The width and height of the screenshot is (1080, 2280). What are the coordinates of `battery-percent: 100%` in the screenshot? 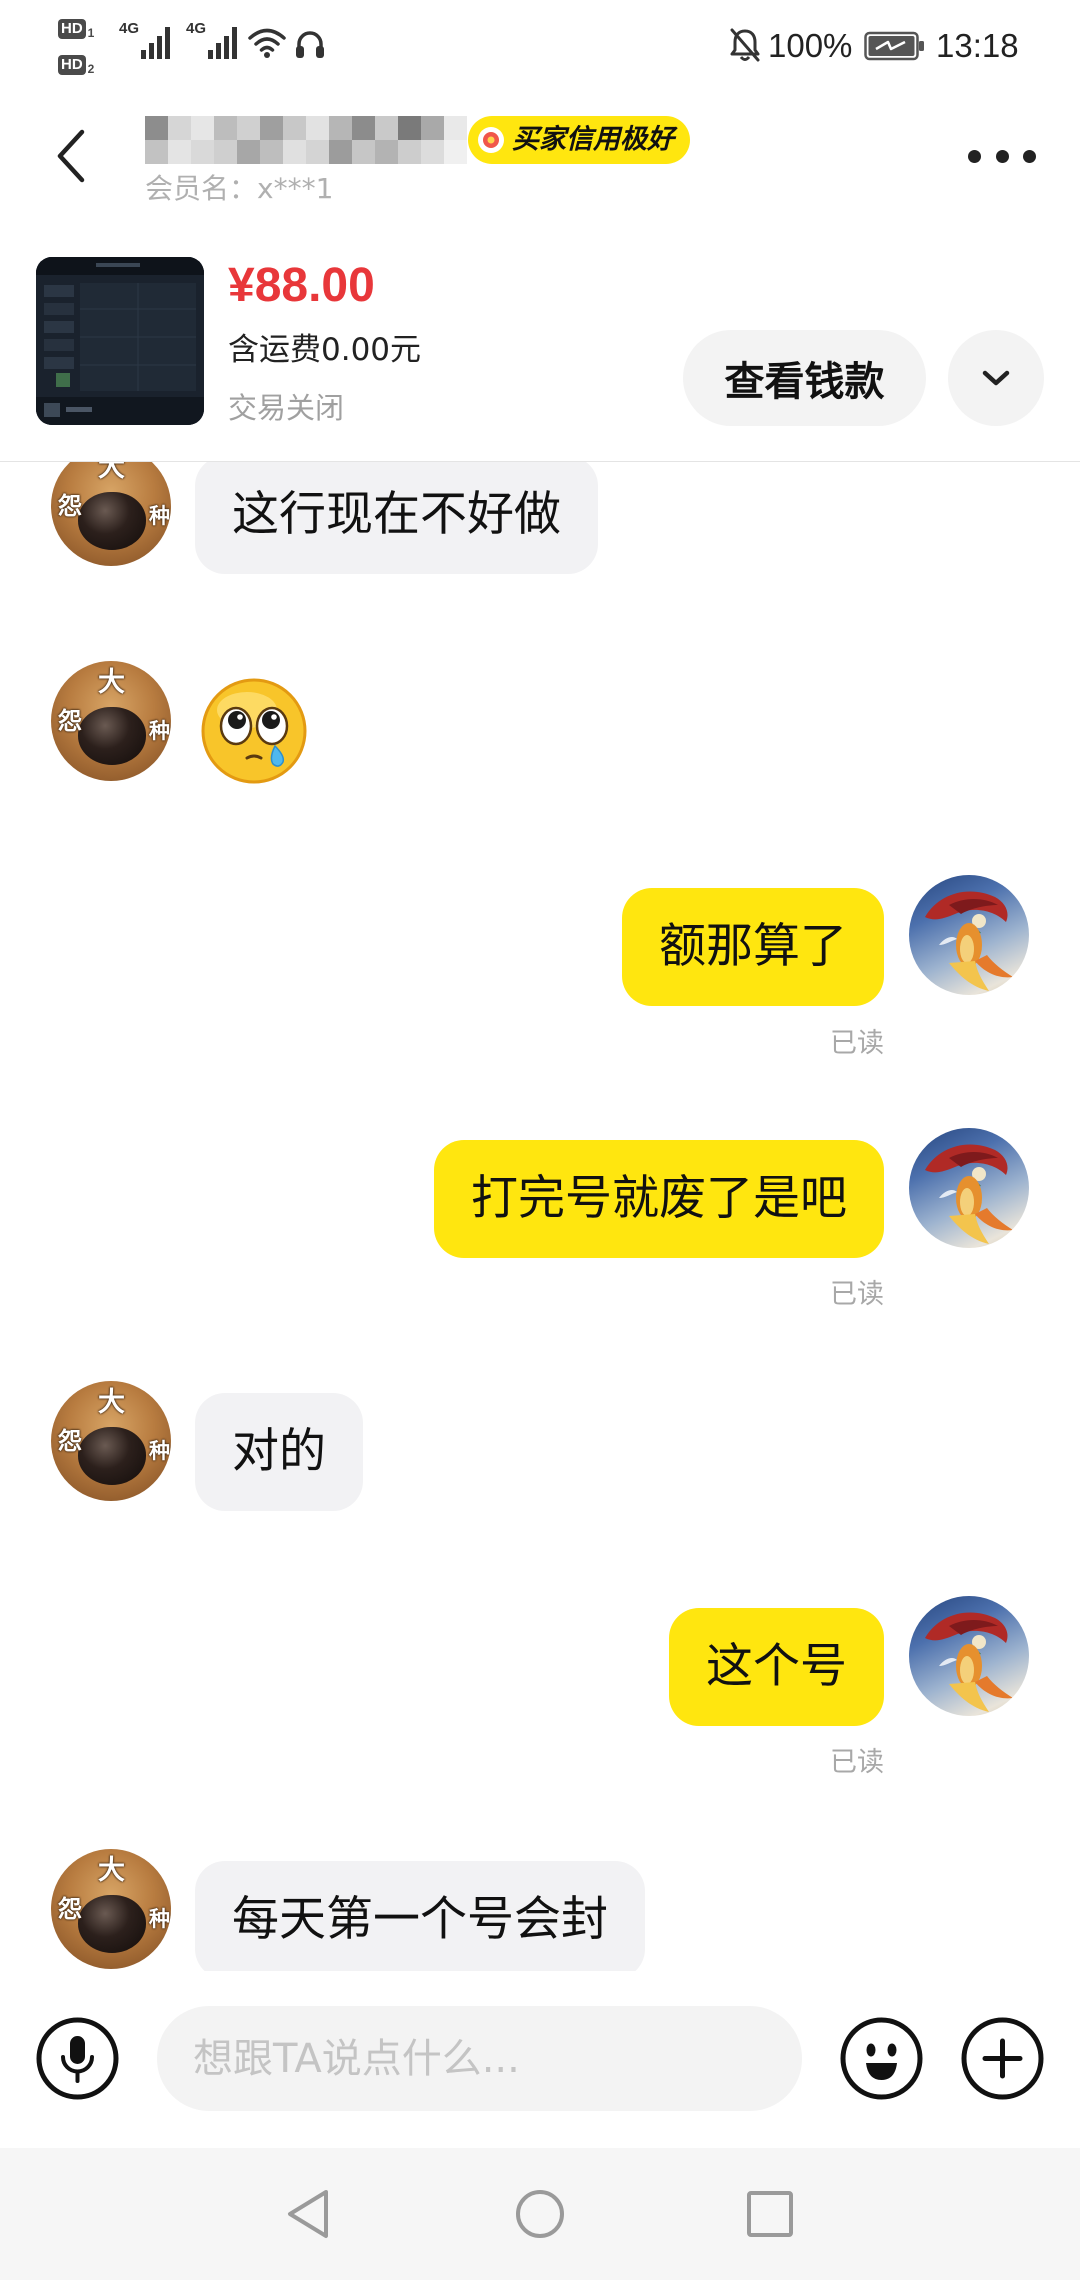 It's located at (810, 45).